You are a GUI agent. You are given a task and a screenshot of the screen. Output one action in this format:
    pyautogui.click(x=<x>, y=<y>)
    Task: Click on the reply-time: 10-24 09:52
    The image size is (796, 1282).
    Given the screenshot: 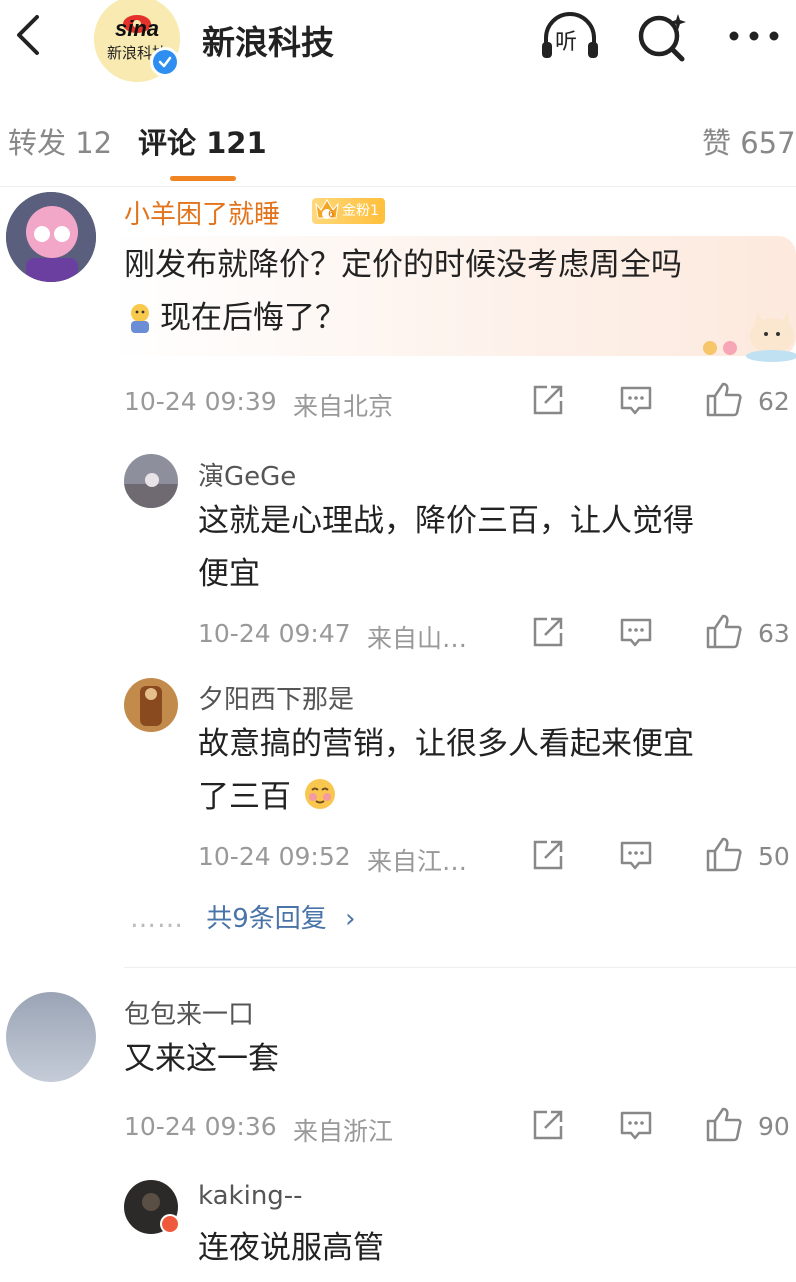 What is the action you would take?
    pyautogui.click(x=274, y=856)
    